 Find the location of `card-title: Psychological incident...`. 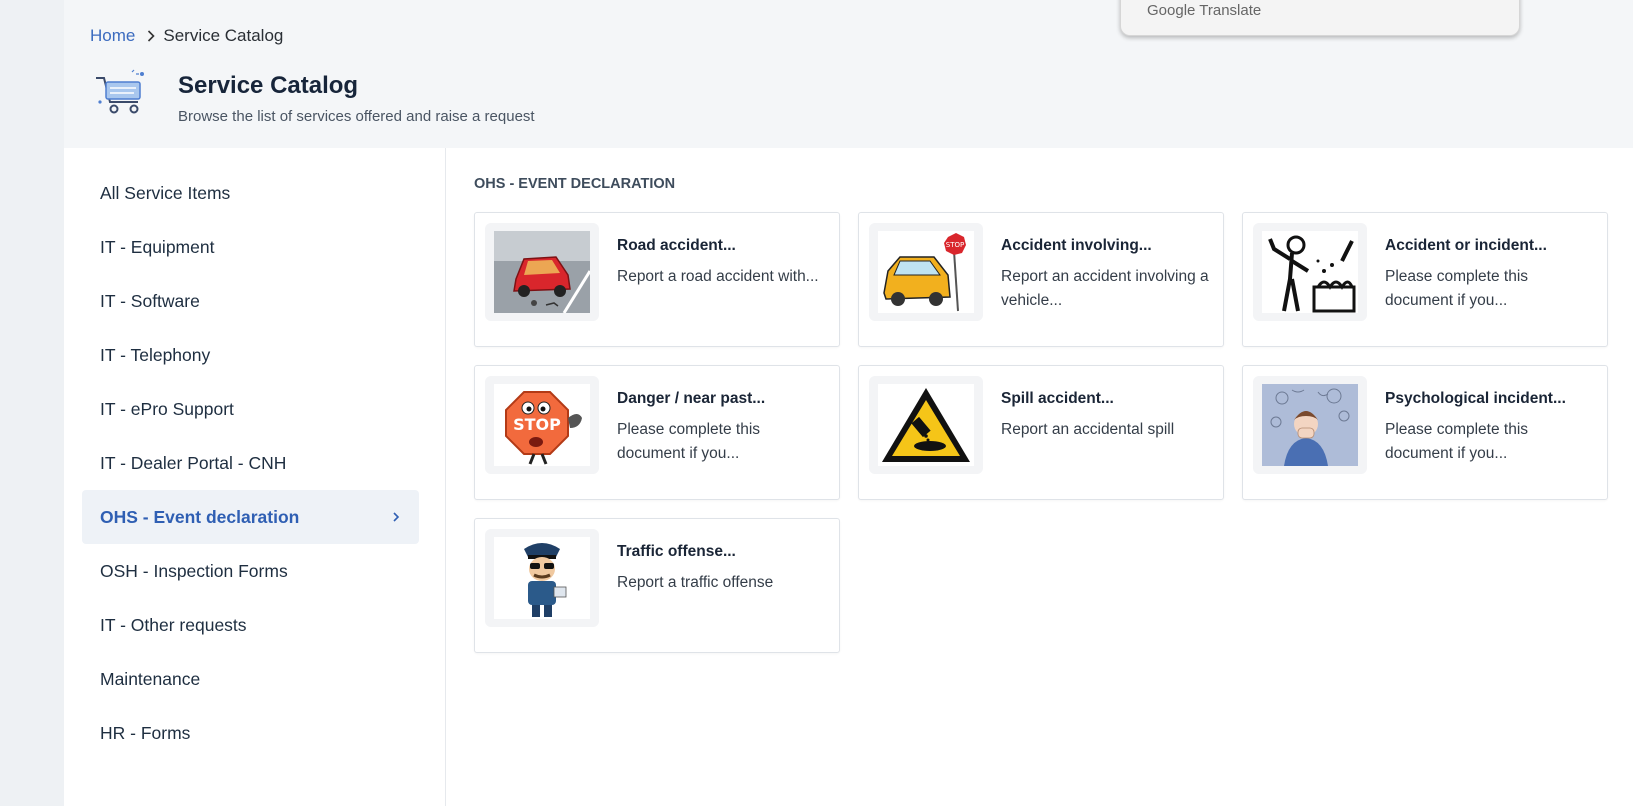

card-title: Psychological incident... is located at coordinates (1475, 398).